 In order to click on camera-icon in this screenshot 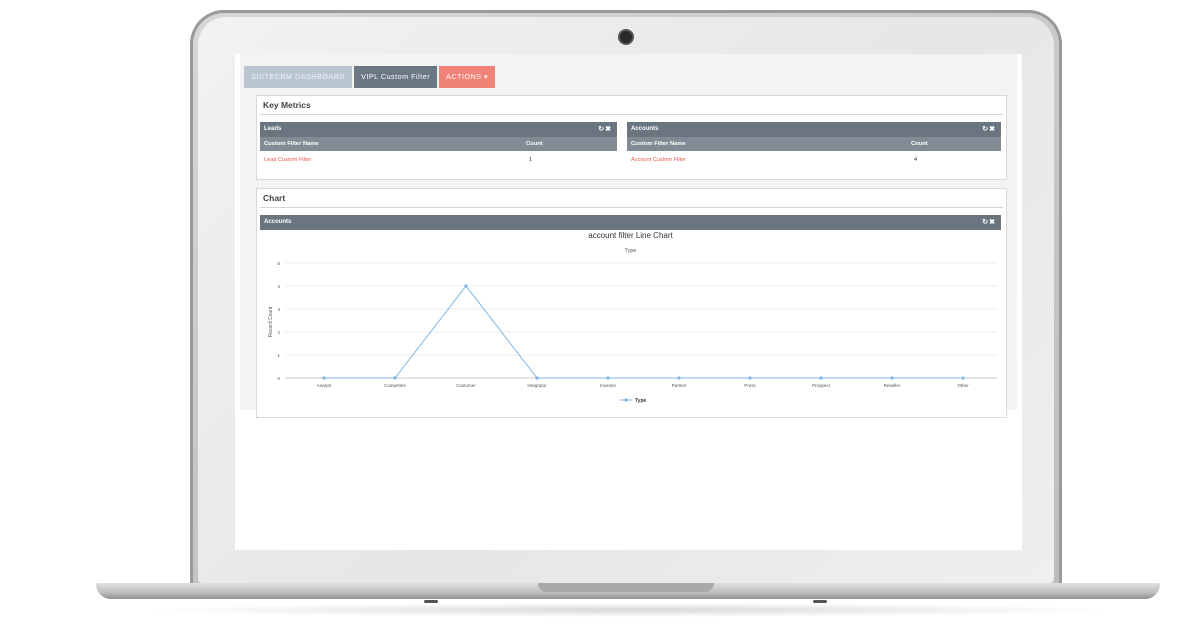, I will do `click(626, 37)`.